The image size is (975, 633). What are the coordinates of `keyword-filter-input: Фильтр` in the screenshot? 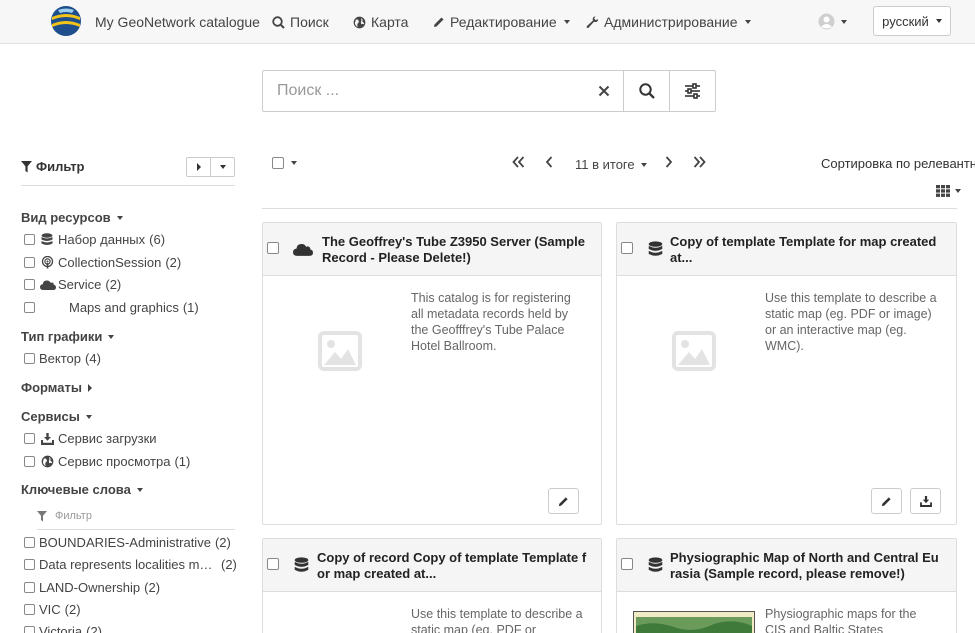 It's located at (64, 516).